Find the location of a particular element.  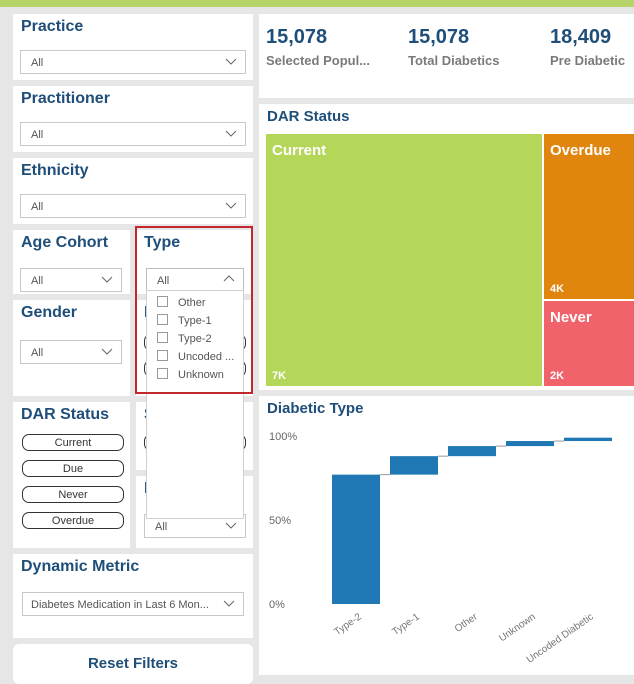

age-cohort-filter-card: Age Cohort All is located at coordinates (71, 262).